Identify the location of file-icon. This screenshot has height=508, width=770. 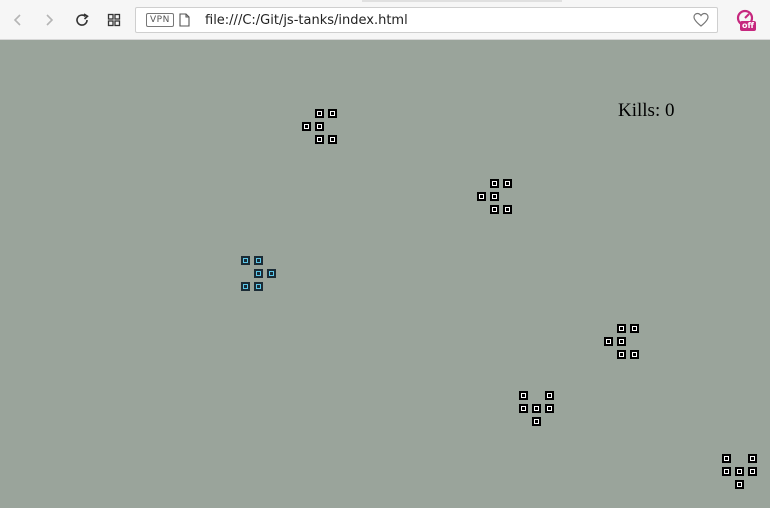
(184, 20).